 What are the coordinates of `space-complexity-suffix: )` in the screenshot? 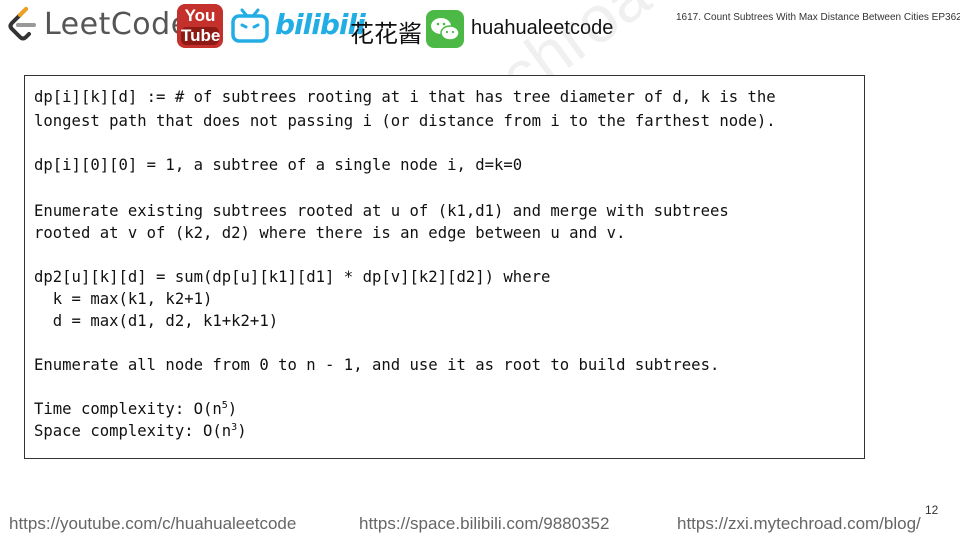 It's located at (242, 431).